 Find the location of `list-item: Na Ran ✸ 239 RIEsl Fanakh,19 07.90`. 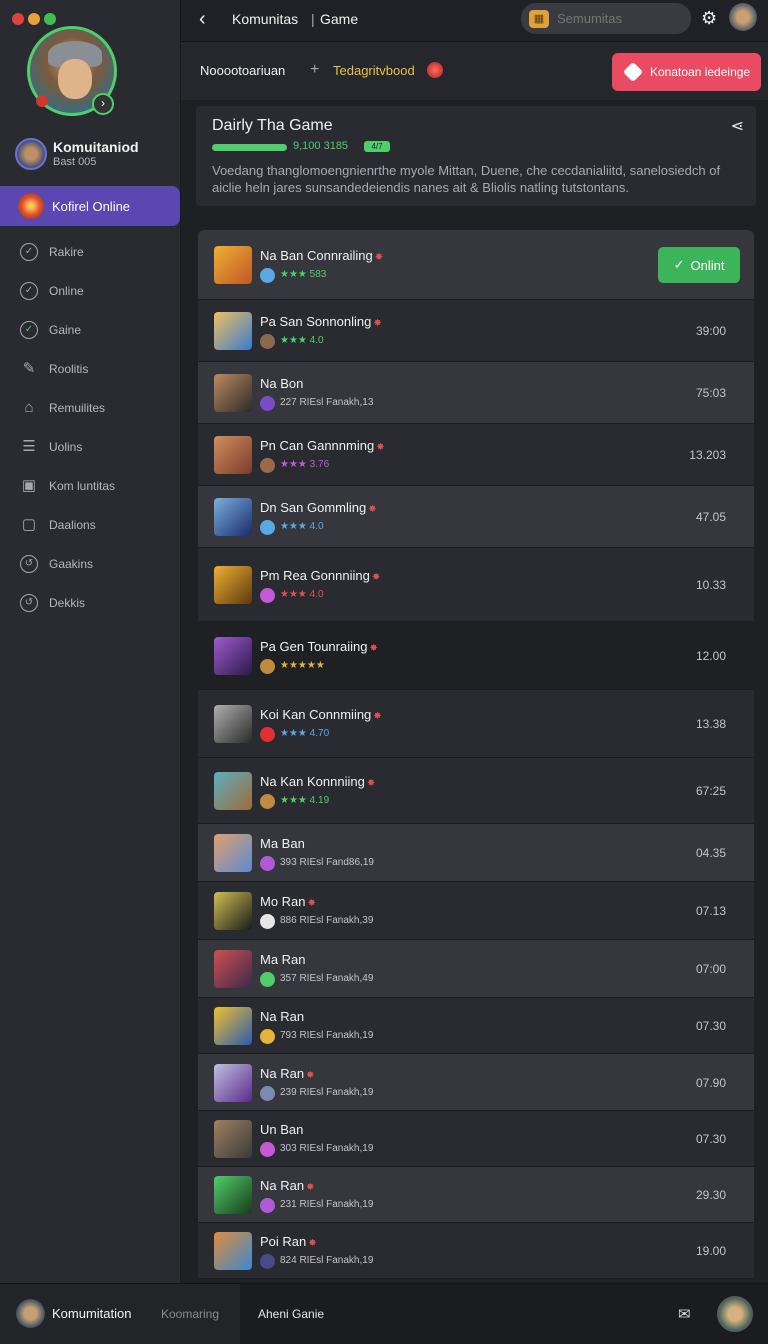

list-item: Na Ran ✸ 239 RIEsl Fanakh,19 07.90 is located at coordinates (476, 1082).